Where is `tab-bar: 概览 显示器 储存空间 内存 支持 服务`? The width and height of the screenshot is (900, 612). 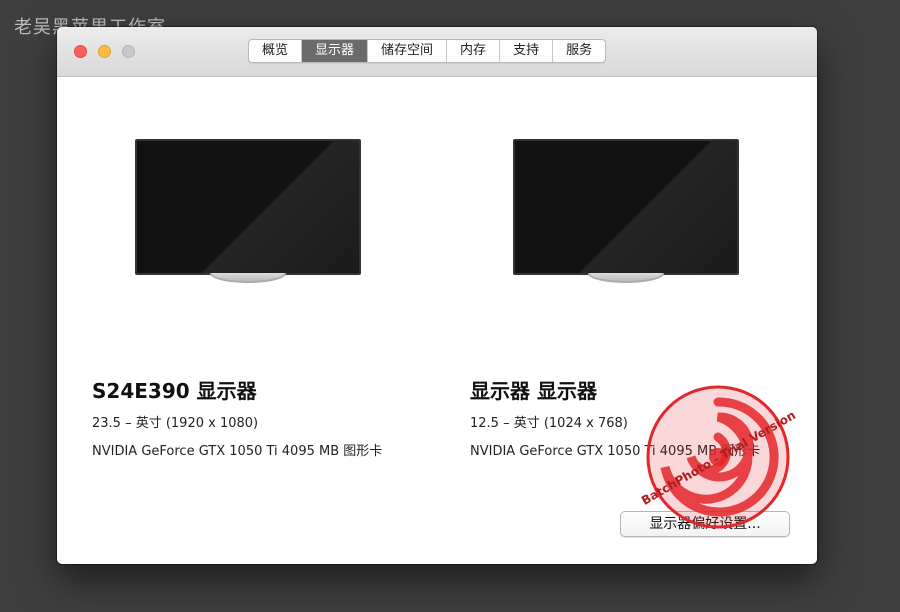
tab-bar: 概览 显示器 储存空间 内存 支持 服务 is located at coordinates (427, 51).